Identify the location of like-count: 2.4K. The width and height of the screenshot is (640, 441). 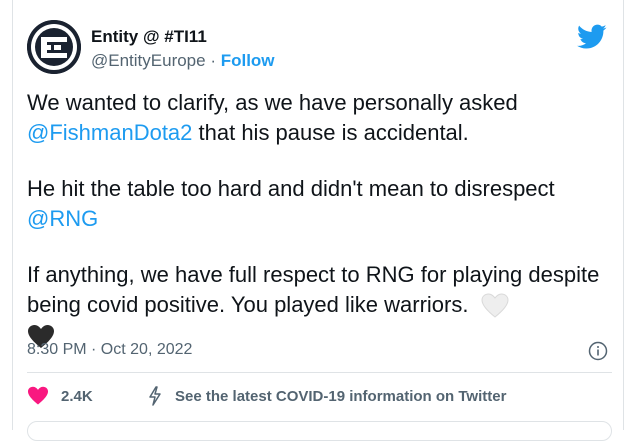
(77, 396).